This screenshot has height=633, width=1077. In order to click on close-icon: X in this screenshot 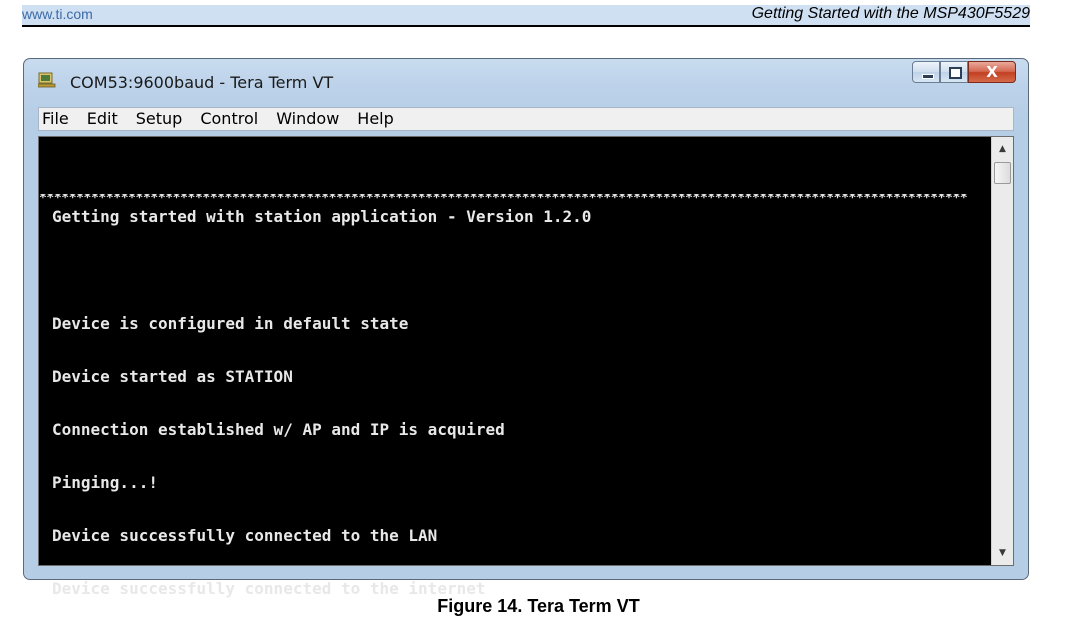, I will do `click(992, 72)`.